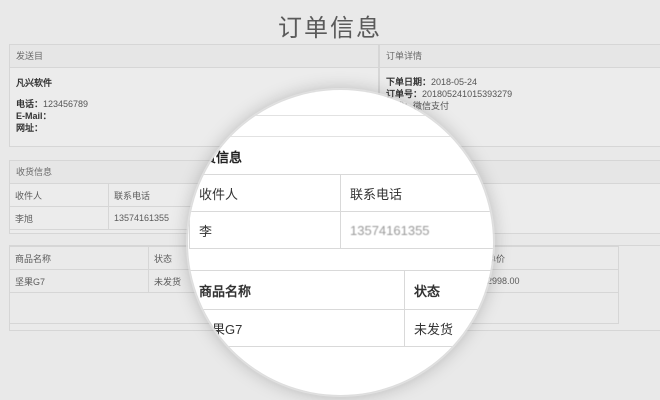  What do you see at coordinates (550, 281) in the screenshot?
I see `product-price: 2998.00` at bounding box center [550, 281].